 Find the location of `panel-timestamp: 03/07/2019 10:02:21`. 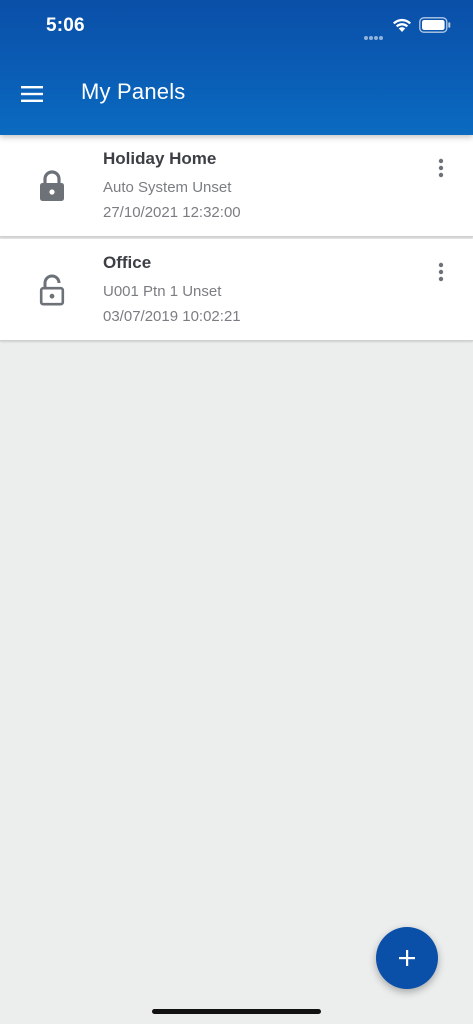

panel-timestamp: 03/07/2019 10:02:21 is located at coordinates (172, 316).